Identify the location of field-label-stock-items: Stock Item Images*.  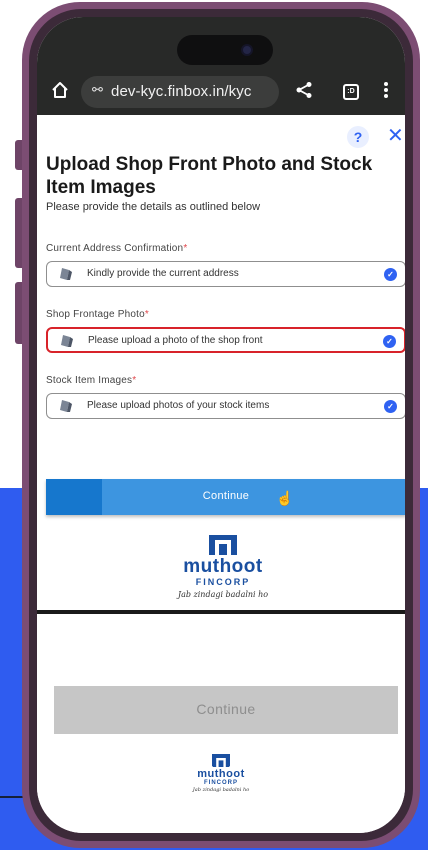
(91, 380).